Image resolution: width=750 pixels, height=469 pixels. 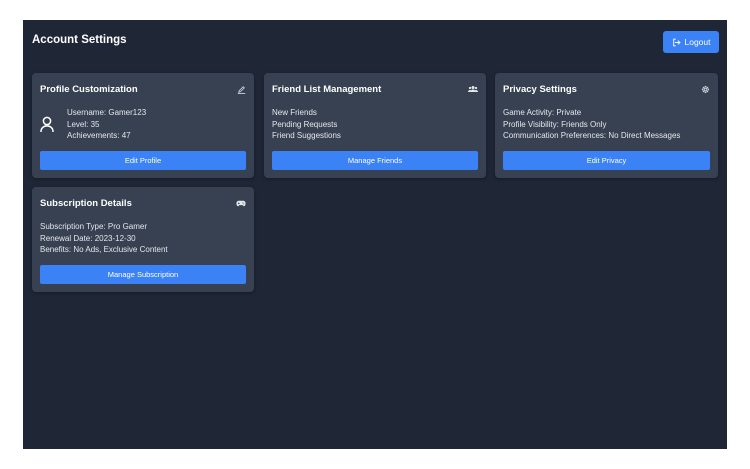 What do you see at coordinates (306, 135) in the screenshot?
I see `list-item-friend-suggestions: Friend Suggestions` at bounding box center [306, 135].